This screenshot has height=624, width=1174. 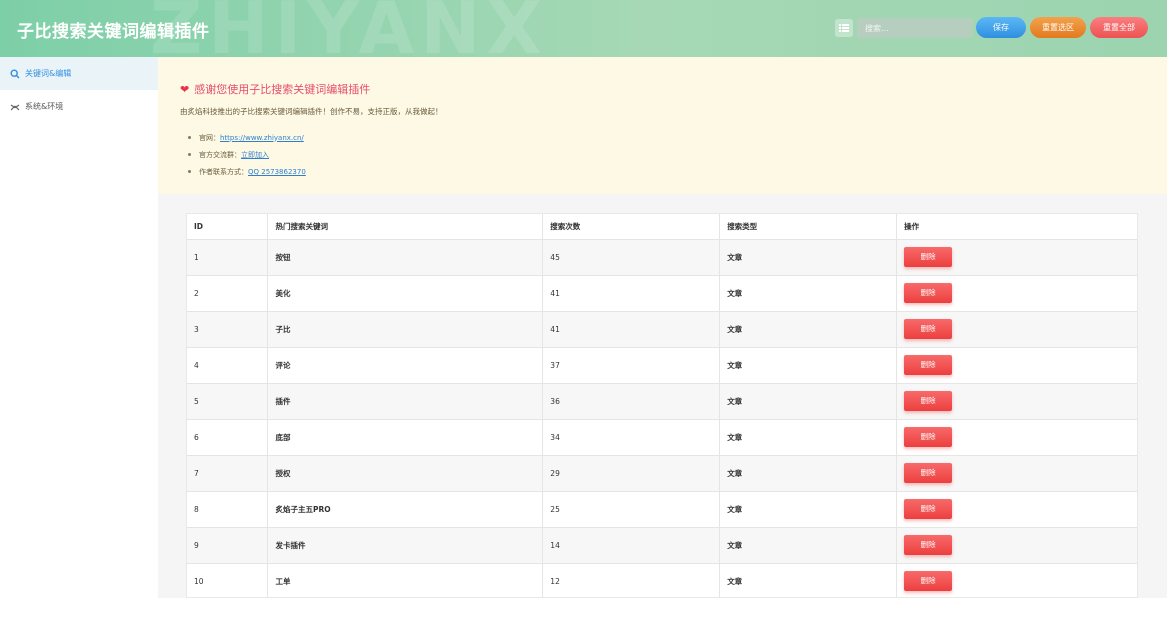 I want to click on cell-id: 7, so click(x=228, y=473).